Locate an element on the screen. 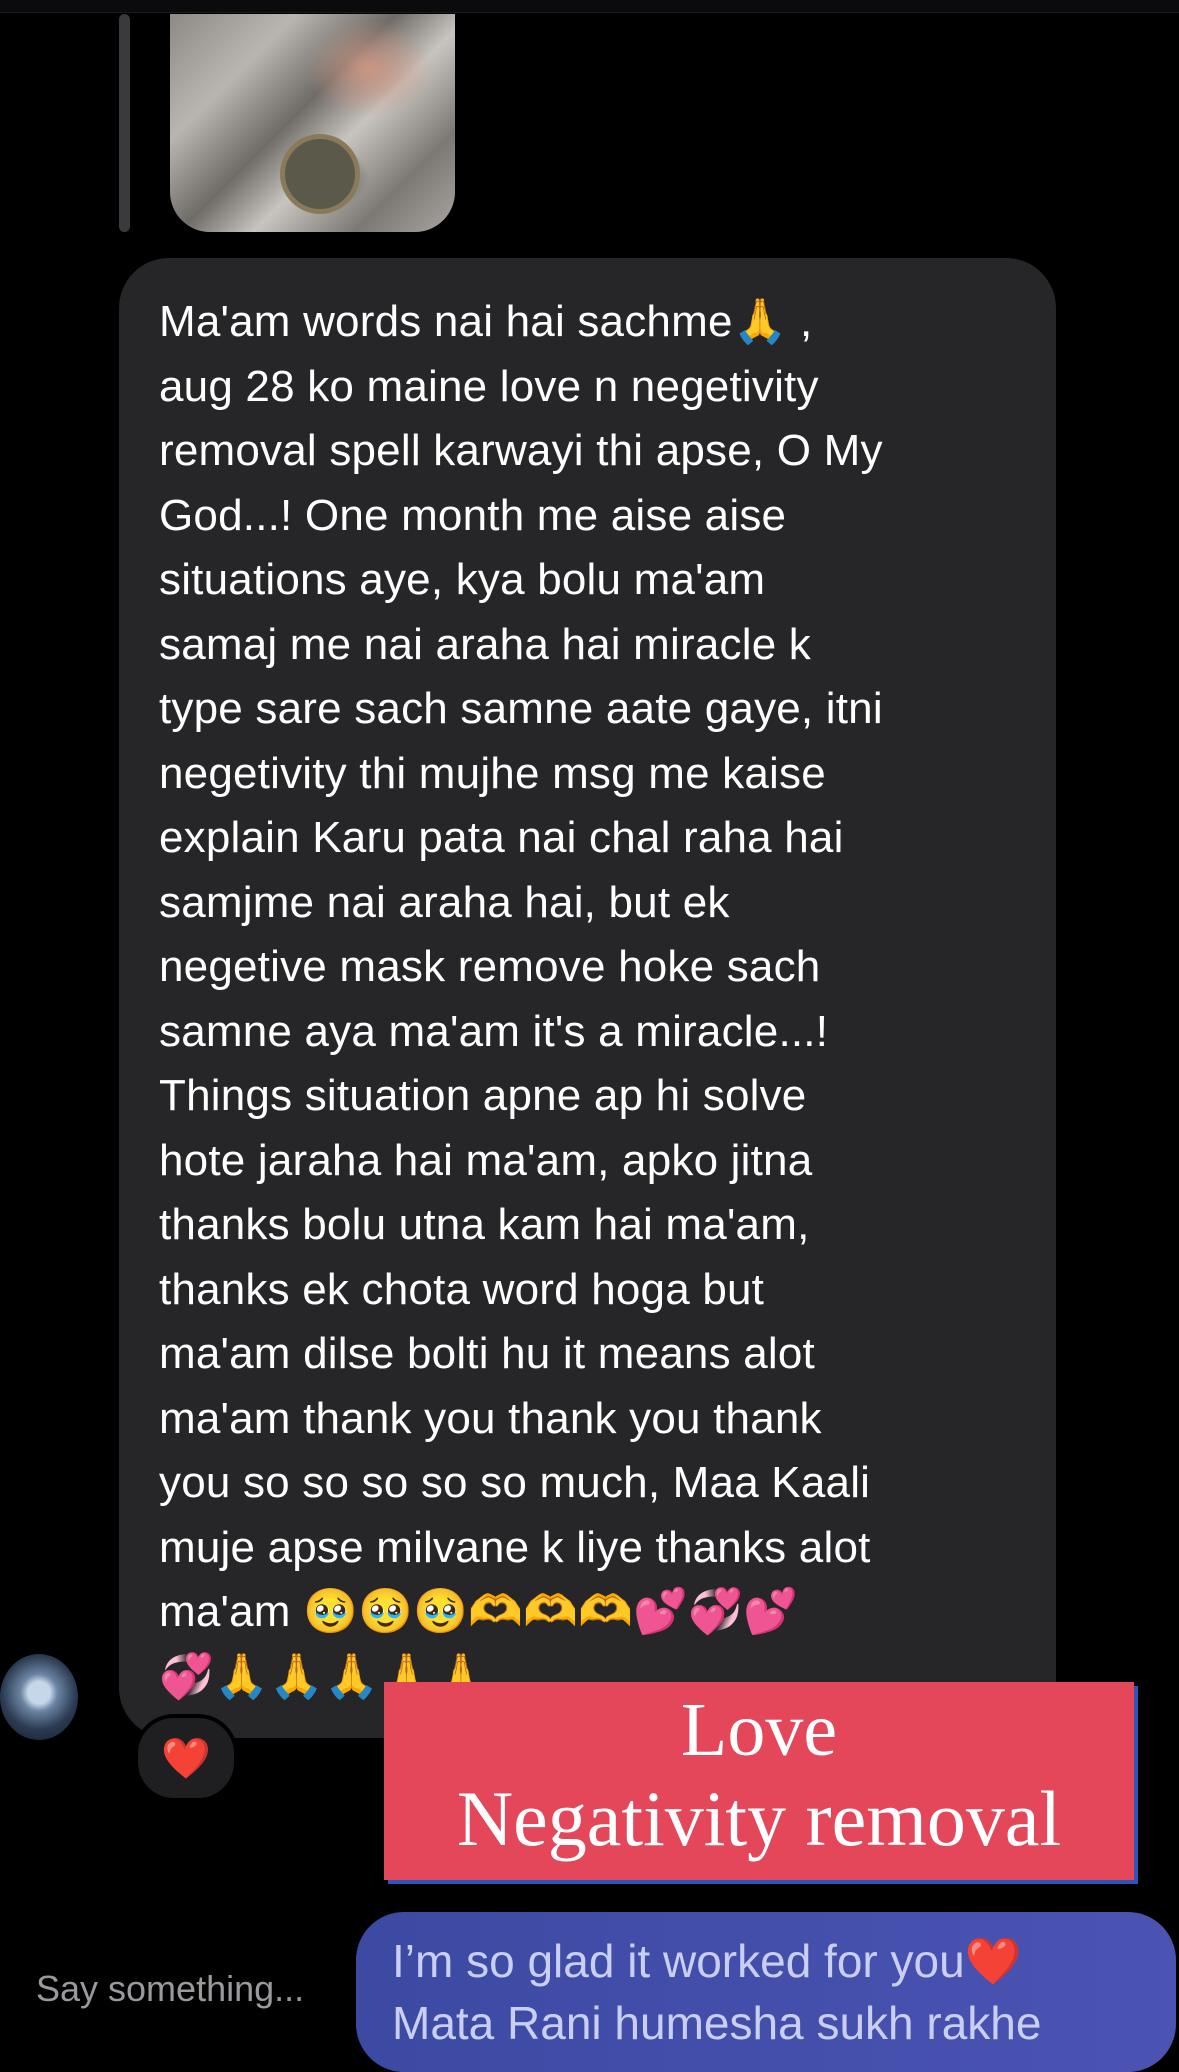  shared-photo is located at coordinates (312, 123).